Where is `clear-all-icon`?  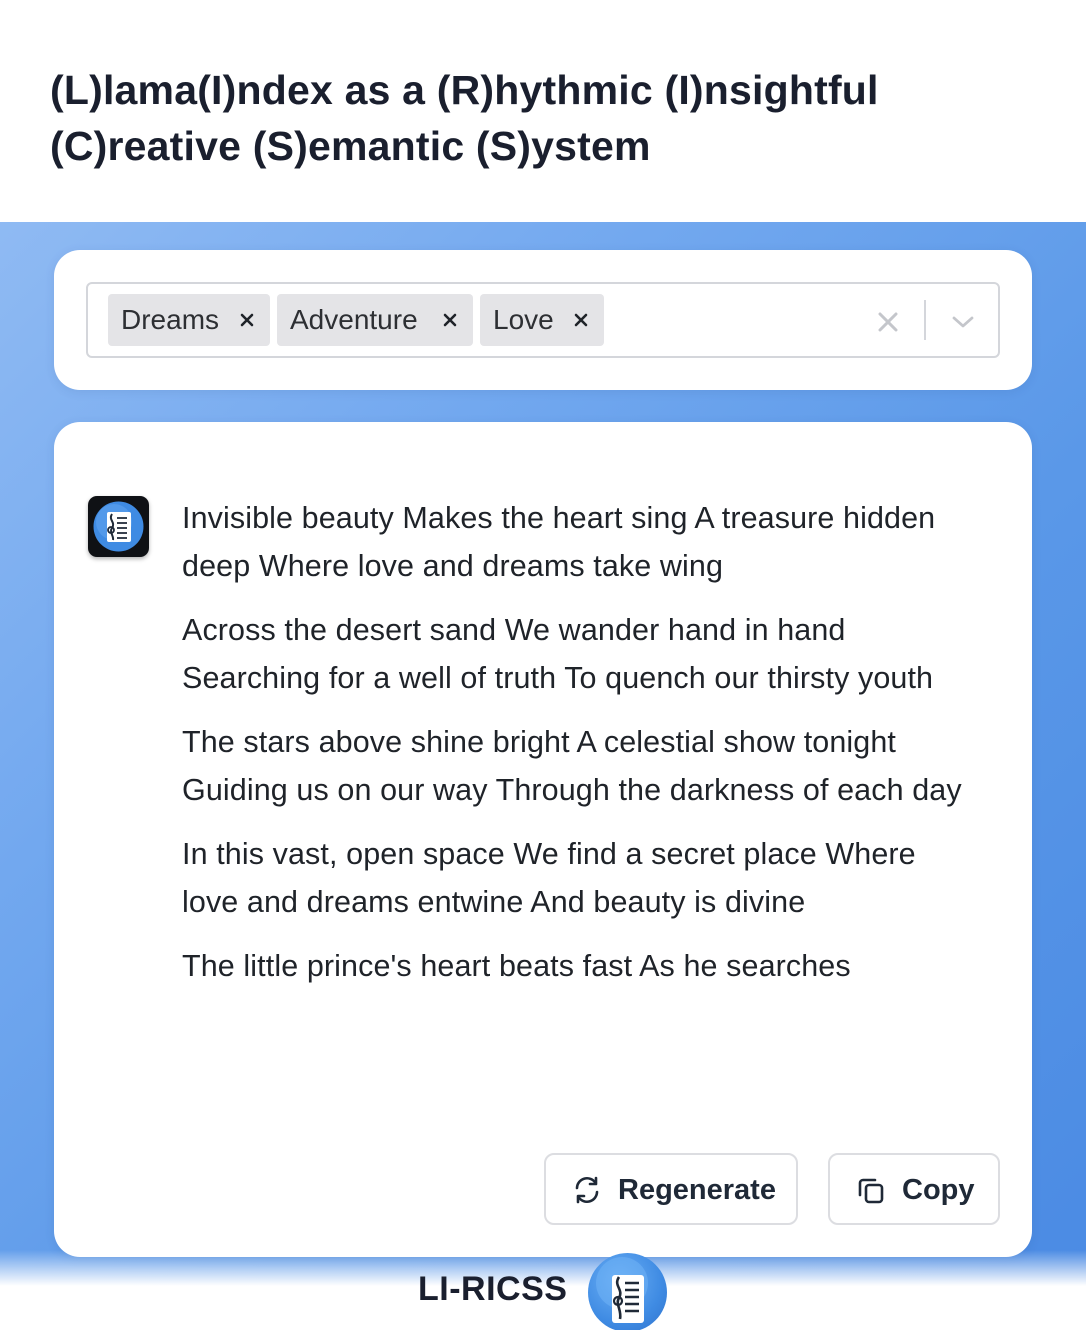 clear-all-icon is located at coordinates (888, 322).